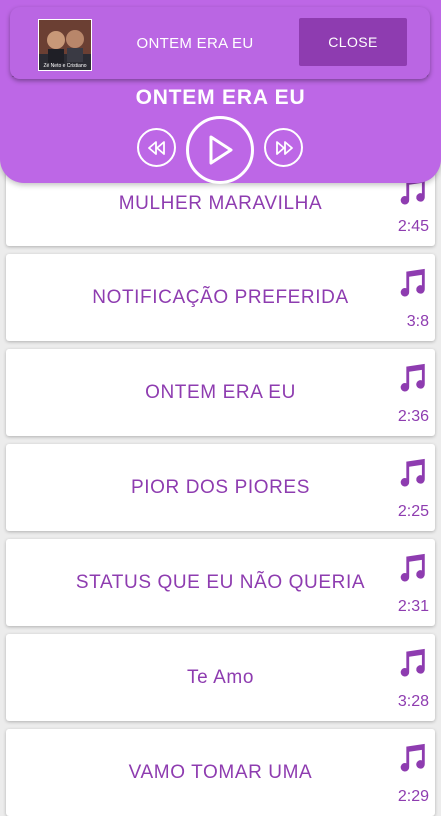 The width and height of the screenshot is (441, 816). I want to click on song-title: NOTIFICAÇÃO PREFERIDA, so click(220, 297).